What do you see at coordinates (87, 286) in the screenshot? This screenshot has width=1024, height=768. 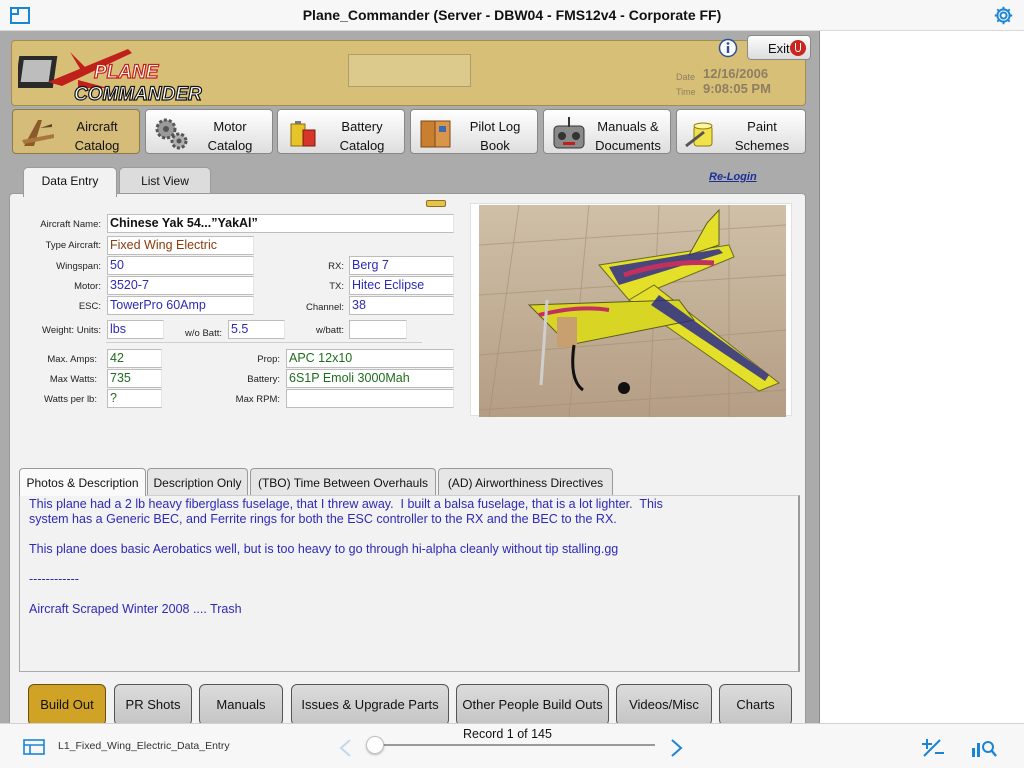 I see `motor-label: Motor:` at bounding box center [87, 286].